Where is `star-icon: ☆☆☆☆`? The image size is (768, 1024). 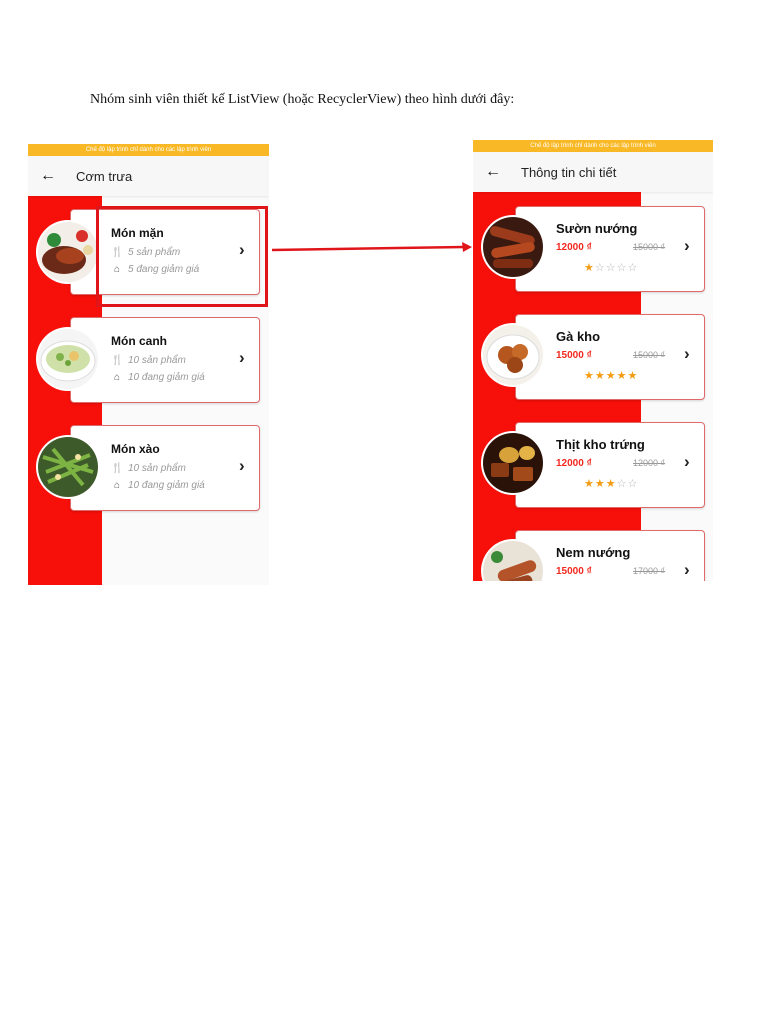
star-icon: ☆☆☆☆ is located at coordinates (616, 268).